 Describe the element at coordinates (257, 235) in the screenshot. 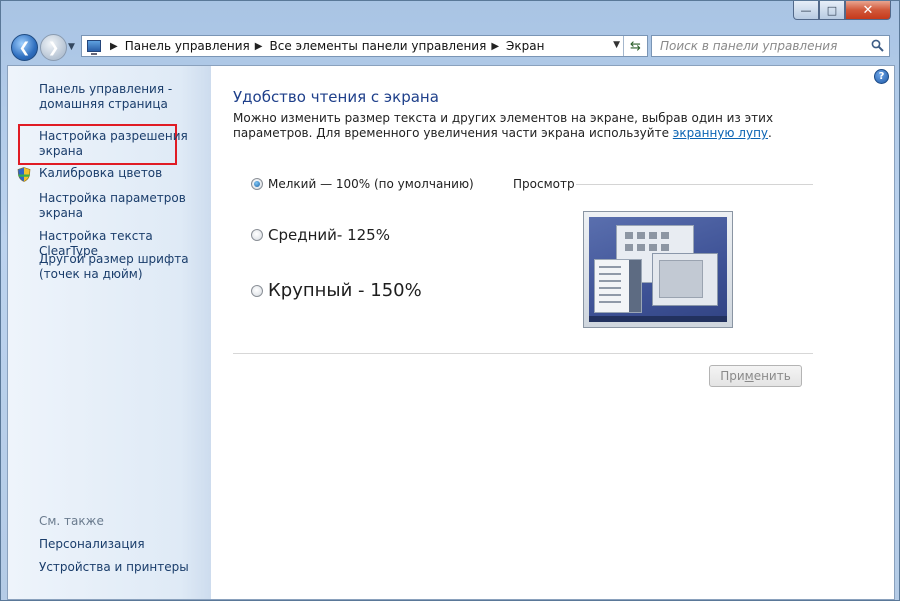

I see `radio-medium` at that location.